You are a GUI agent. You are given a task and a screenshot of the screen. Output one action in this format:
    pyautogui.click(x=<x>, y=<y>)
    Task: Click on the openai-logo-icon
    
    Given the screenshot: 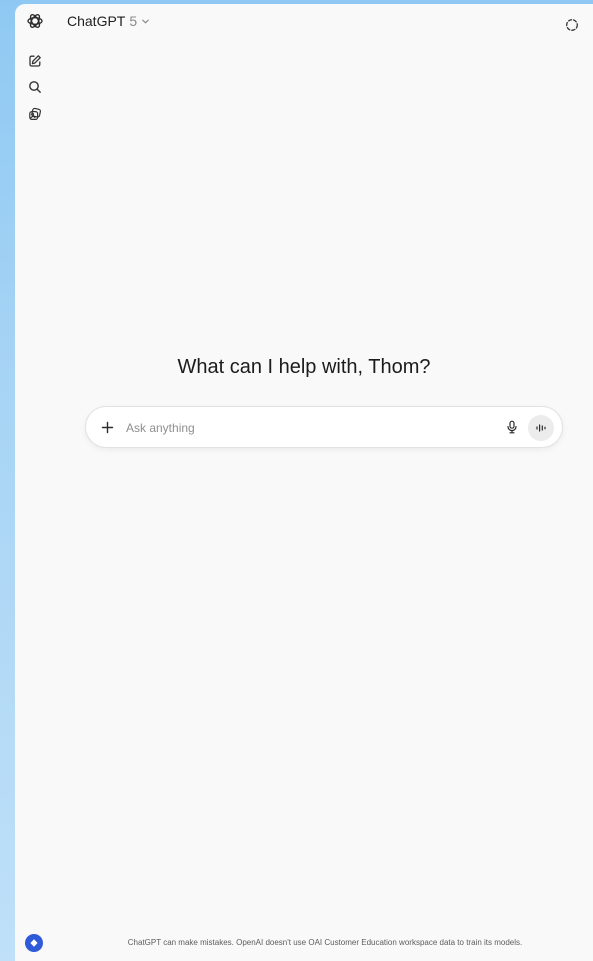 What is the action you would take?
    pyautogui.click(x=35, y=21)
    